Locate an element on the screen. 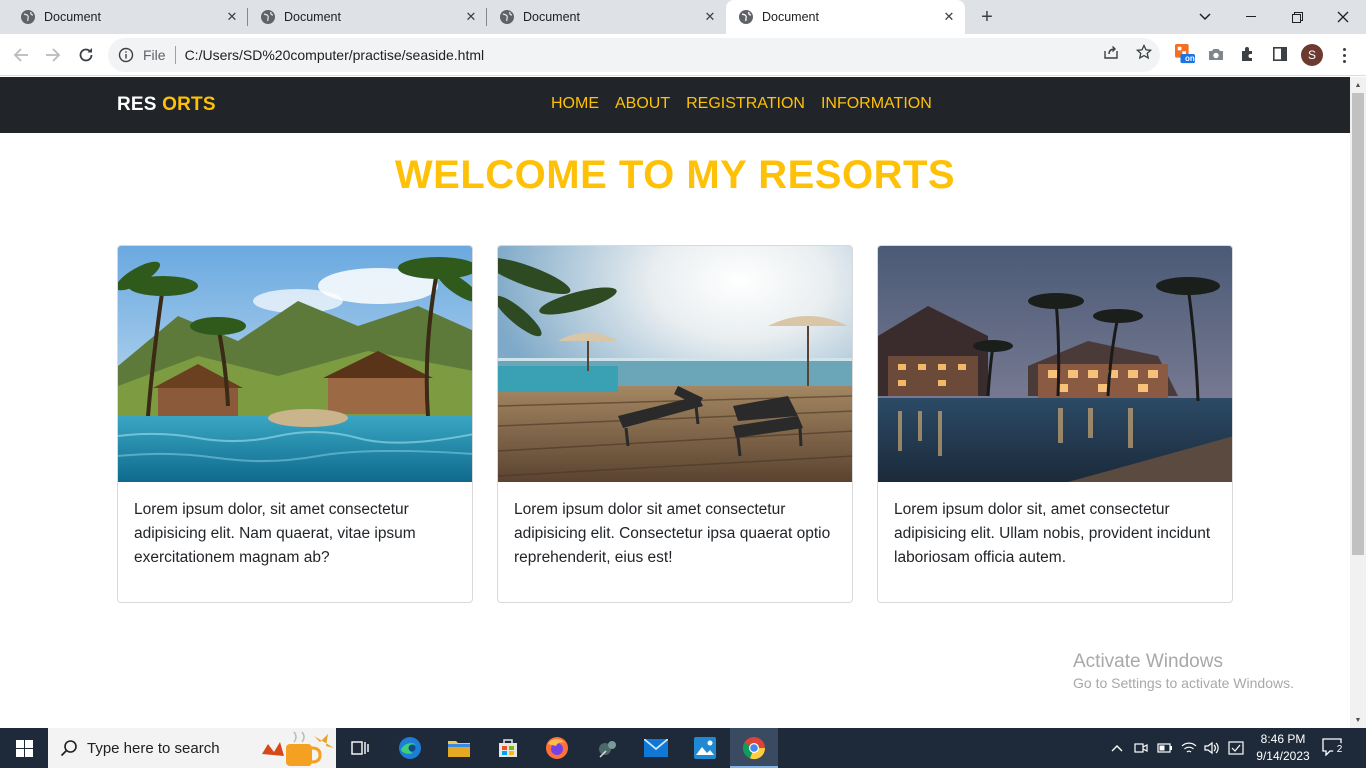 The width and height of the screenshot is (1366, 768). autumn-mug-icon is located at coordinates (298, 748).